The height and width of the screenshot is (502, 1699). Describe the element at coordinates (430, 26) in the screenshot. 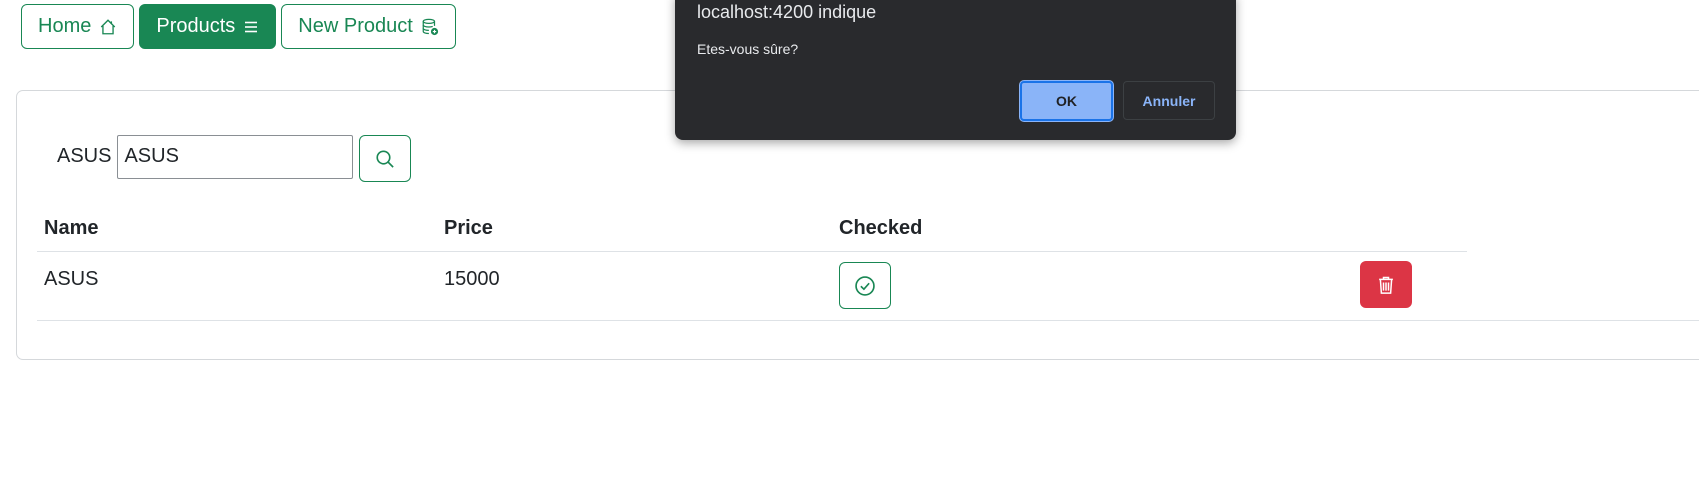

I see `database-add-icon` at that location.